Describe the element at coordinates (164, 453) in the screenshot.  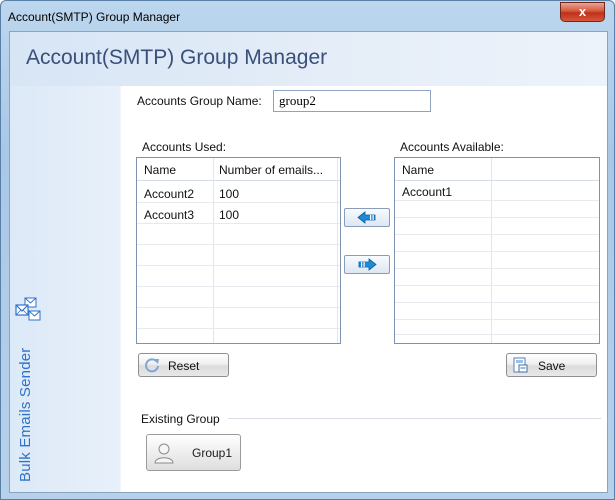
I see `user-icon` at that location.